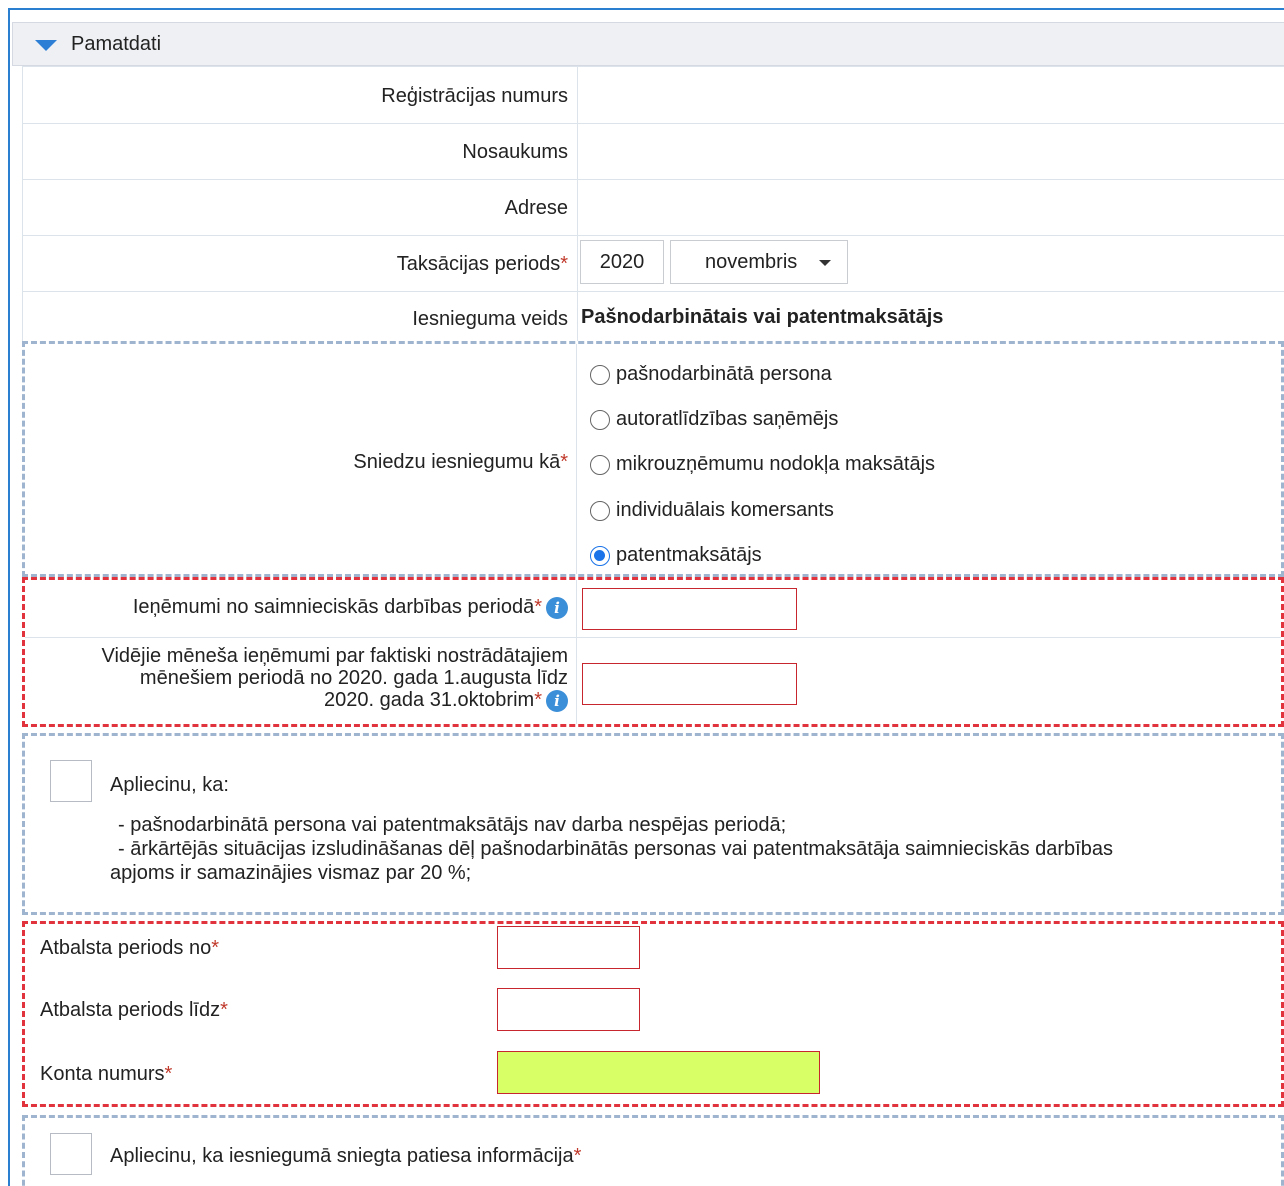 The height and width of the screenshot is (1186, 1284). I want to click on support-from-label-text: Atbalsta periods no, so click(126, 948).